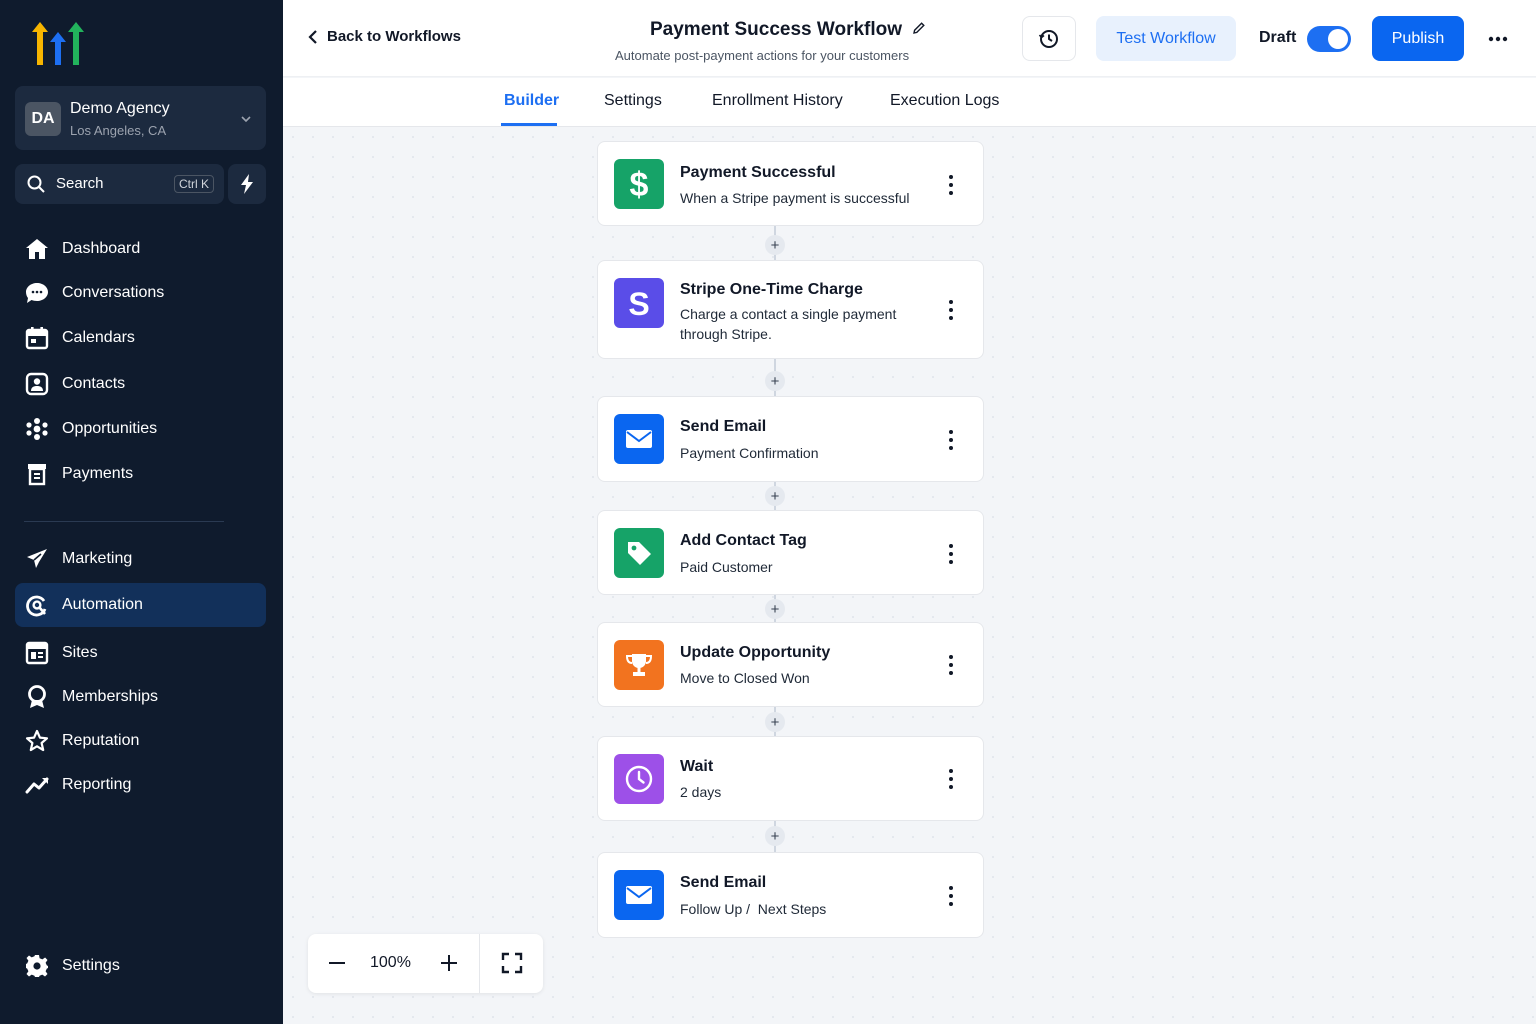  What do you see at coordinates (701, 792) in the screenshot?
I see `step-description: 2 days` at bounding box center [701, 792].